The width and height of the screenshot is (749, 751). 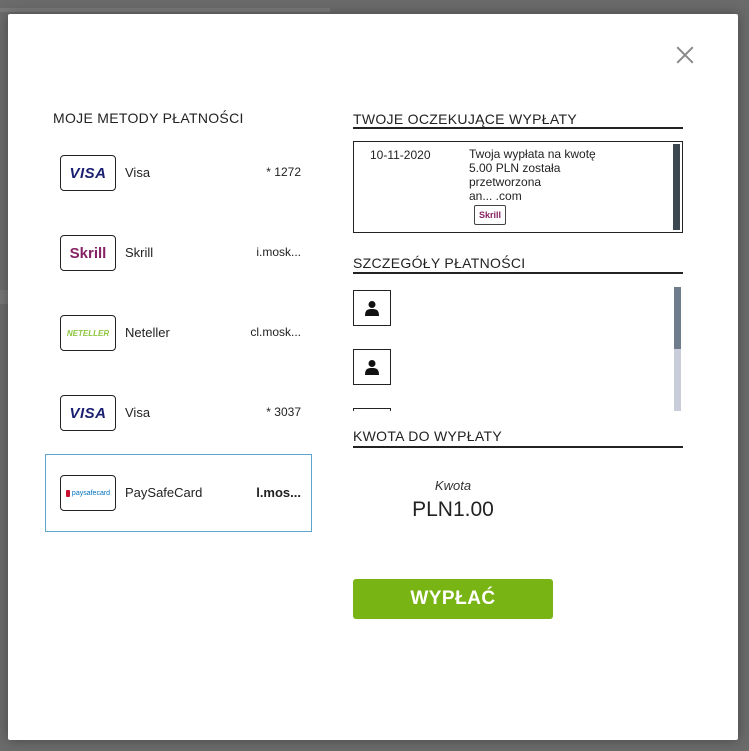 I want to click on amount-title: KWOTA DO WYPŁATY, so click(x=427, y=436).